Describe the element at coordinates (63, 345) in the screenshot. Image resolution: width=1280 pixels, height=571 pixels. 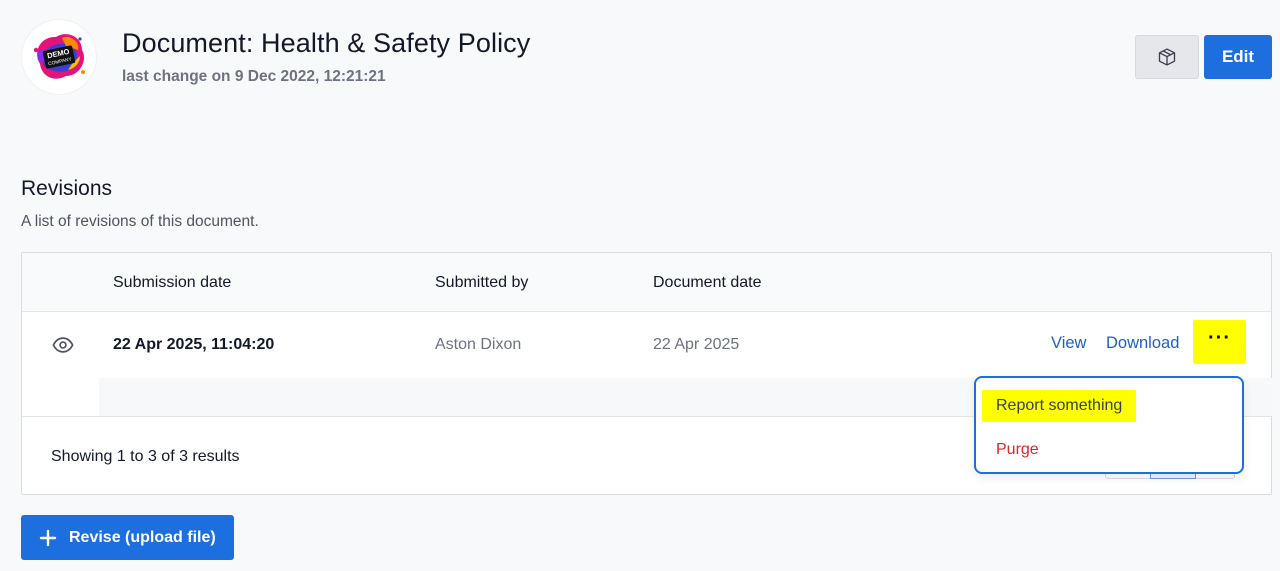
I see `eye-icon` at that location.